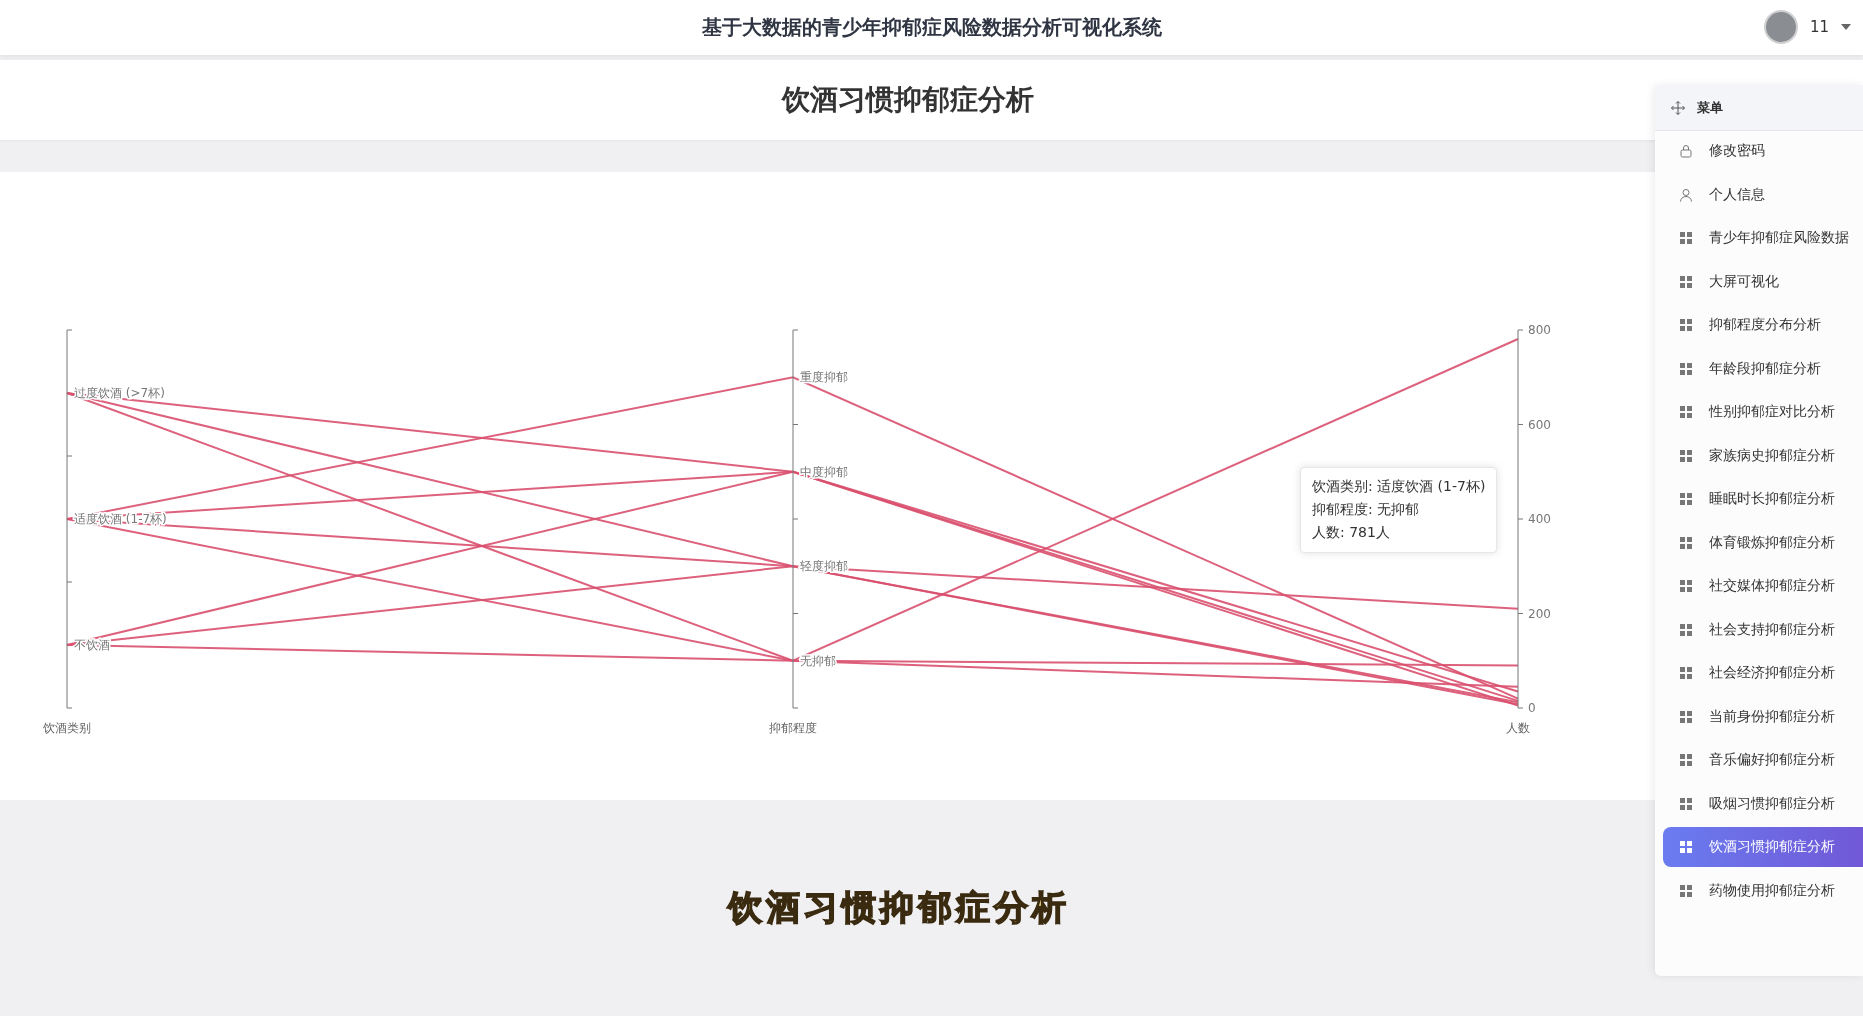 This screenshot has width=1863, height=1016. I want to click on user-name: 11, so click(1819, 27).